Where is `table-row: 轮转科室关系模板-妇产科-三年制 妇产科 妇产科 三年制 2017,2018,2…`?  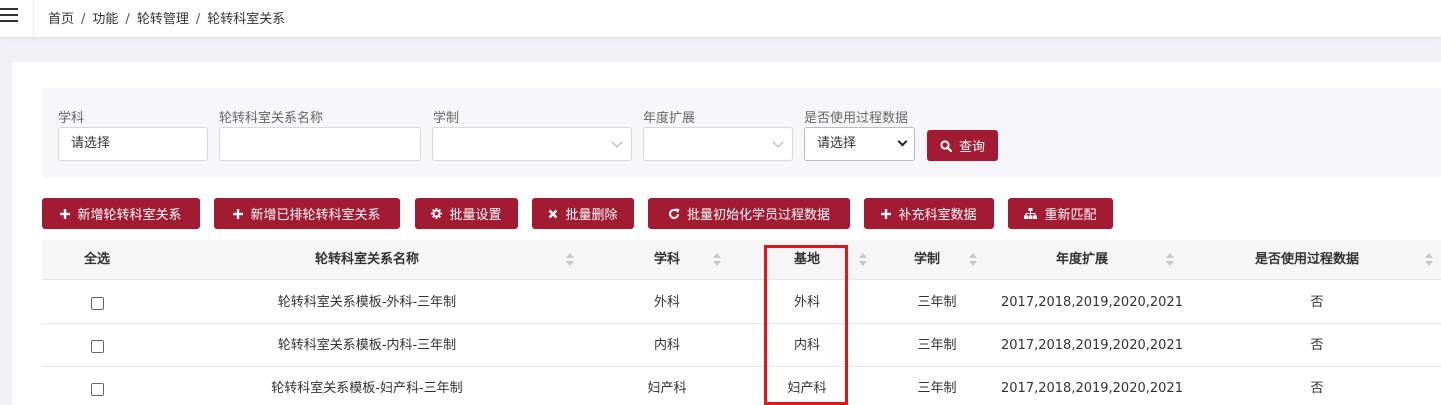
table-row: 轮转科室关系模板-妇产科-三年制 妇产科 妇产科 三年制 2017,2018,2… is located at coordinates (741, 386).